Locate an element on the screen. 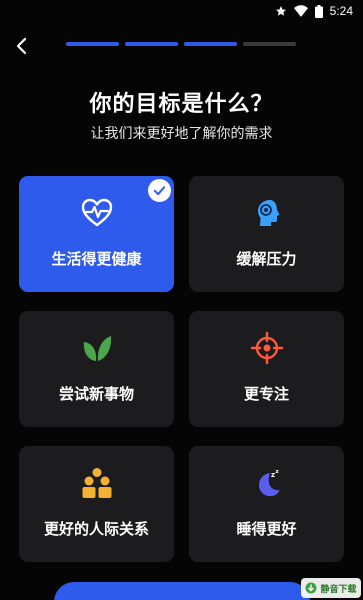  status-bar: 5:24 is located at coordinates (181, 12).